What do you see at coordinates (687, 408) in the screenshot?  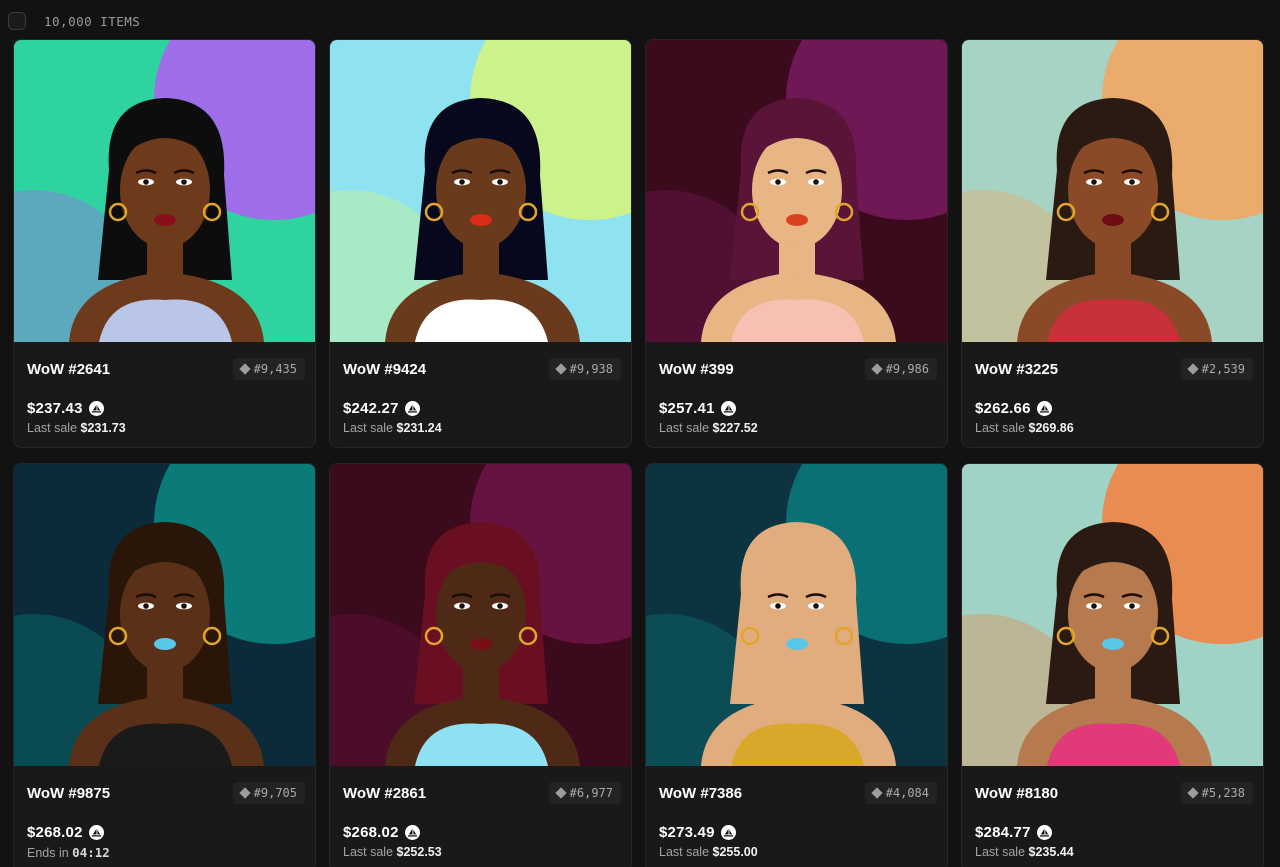 I see `nft-price: $257.41` at bounding box center [687, 408].